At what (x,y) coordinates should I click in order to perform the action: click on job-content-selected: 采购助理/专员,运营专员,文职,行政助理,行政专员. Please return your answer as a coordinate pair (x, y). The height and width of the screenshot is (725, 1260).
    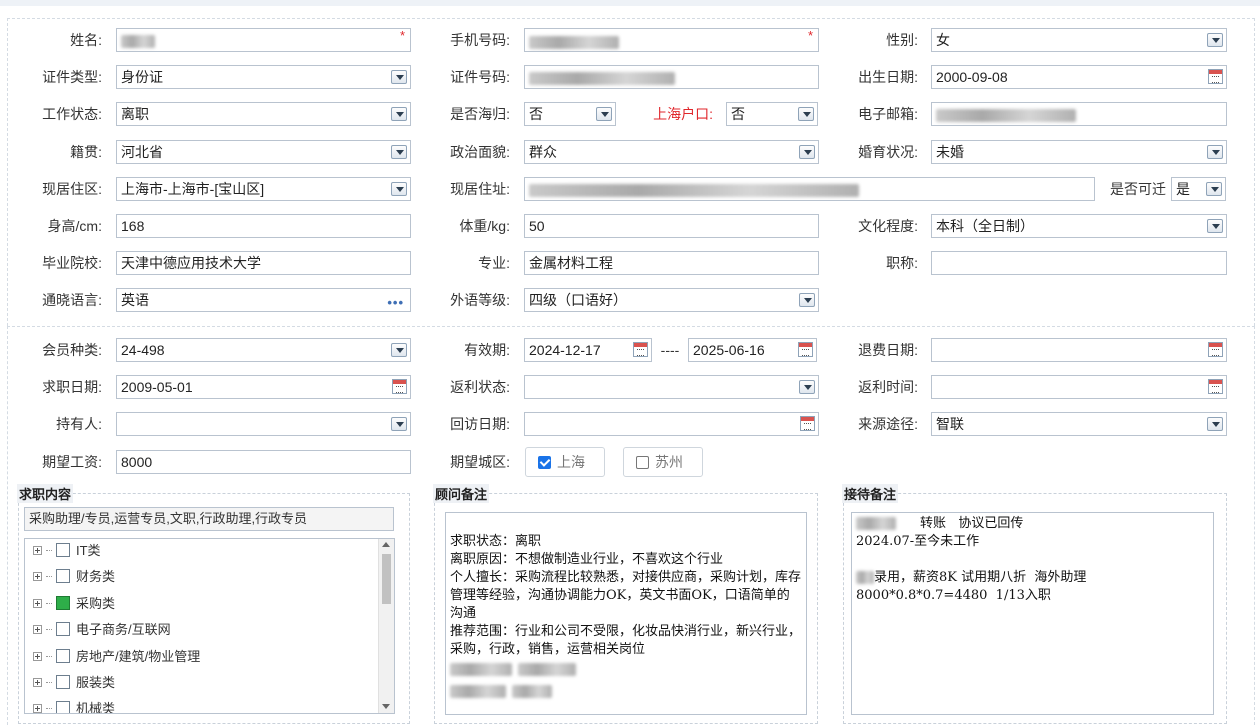
    Looking at the image, I should click on (209, 519).